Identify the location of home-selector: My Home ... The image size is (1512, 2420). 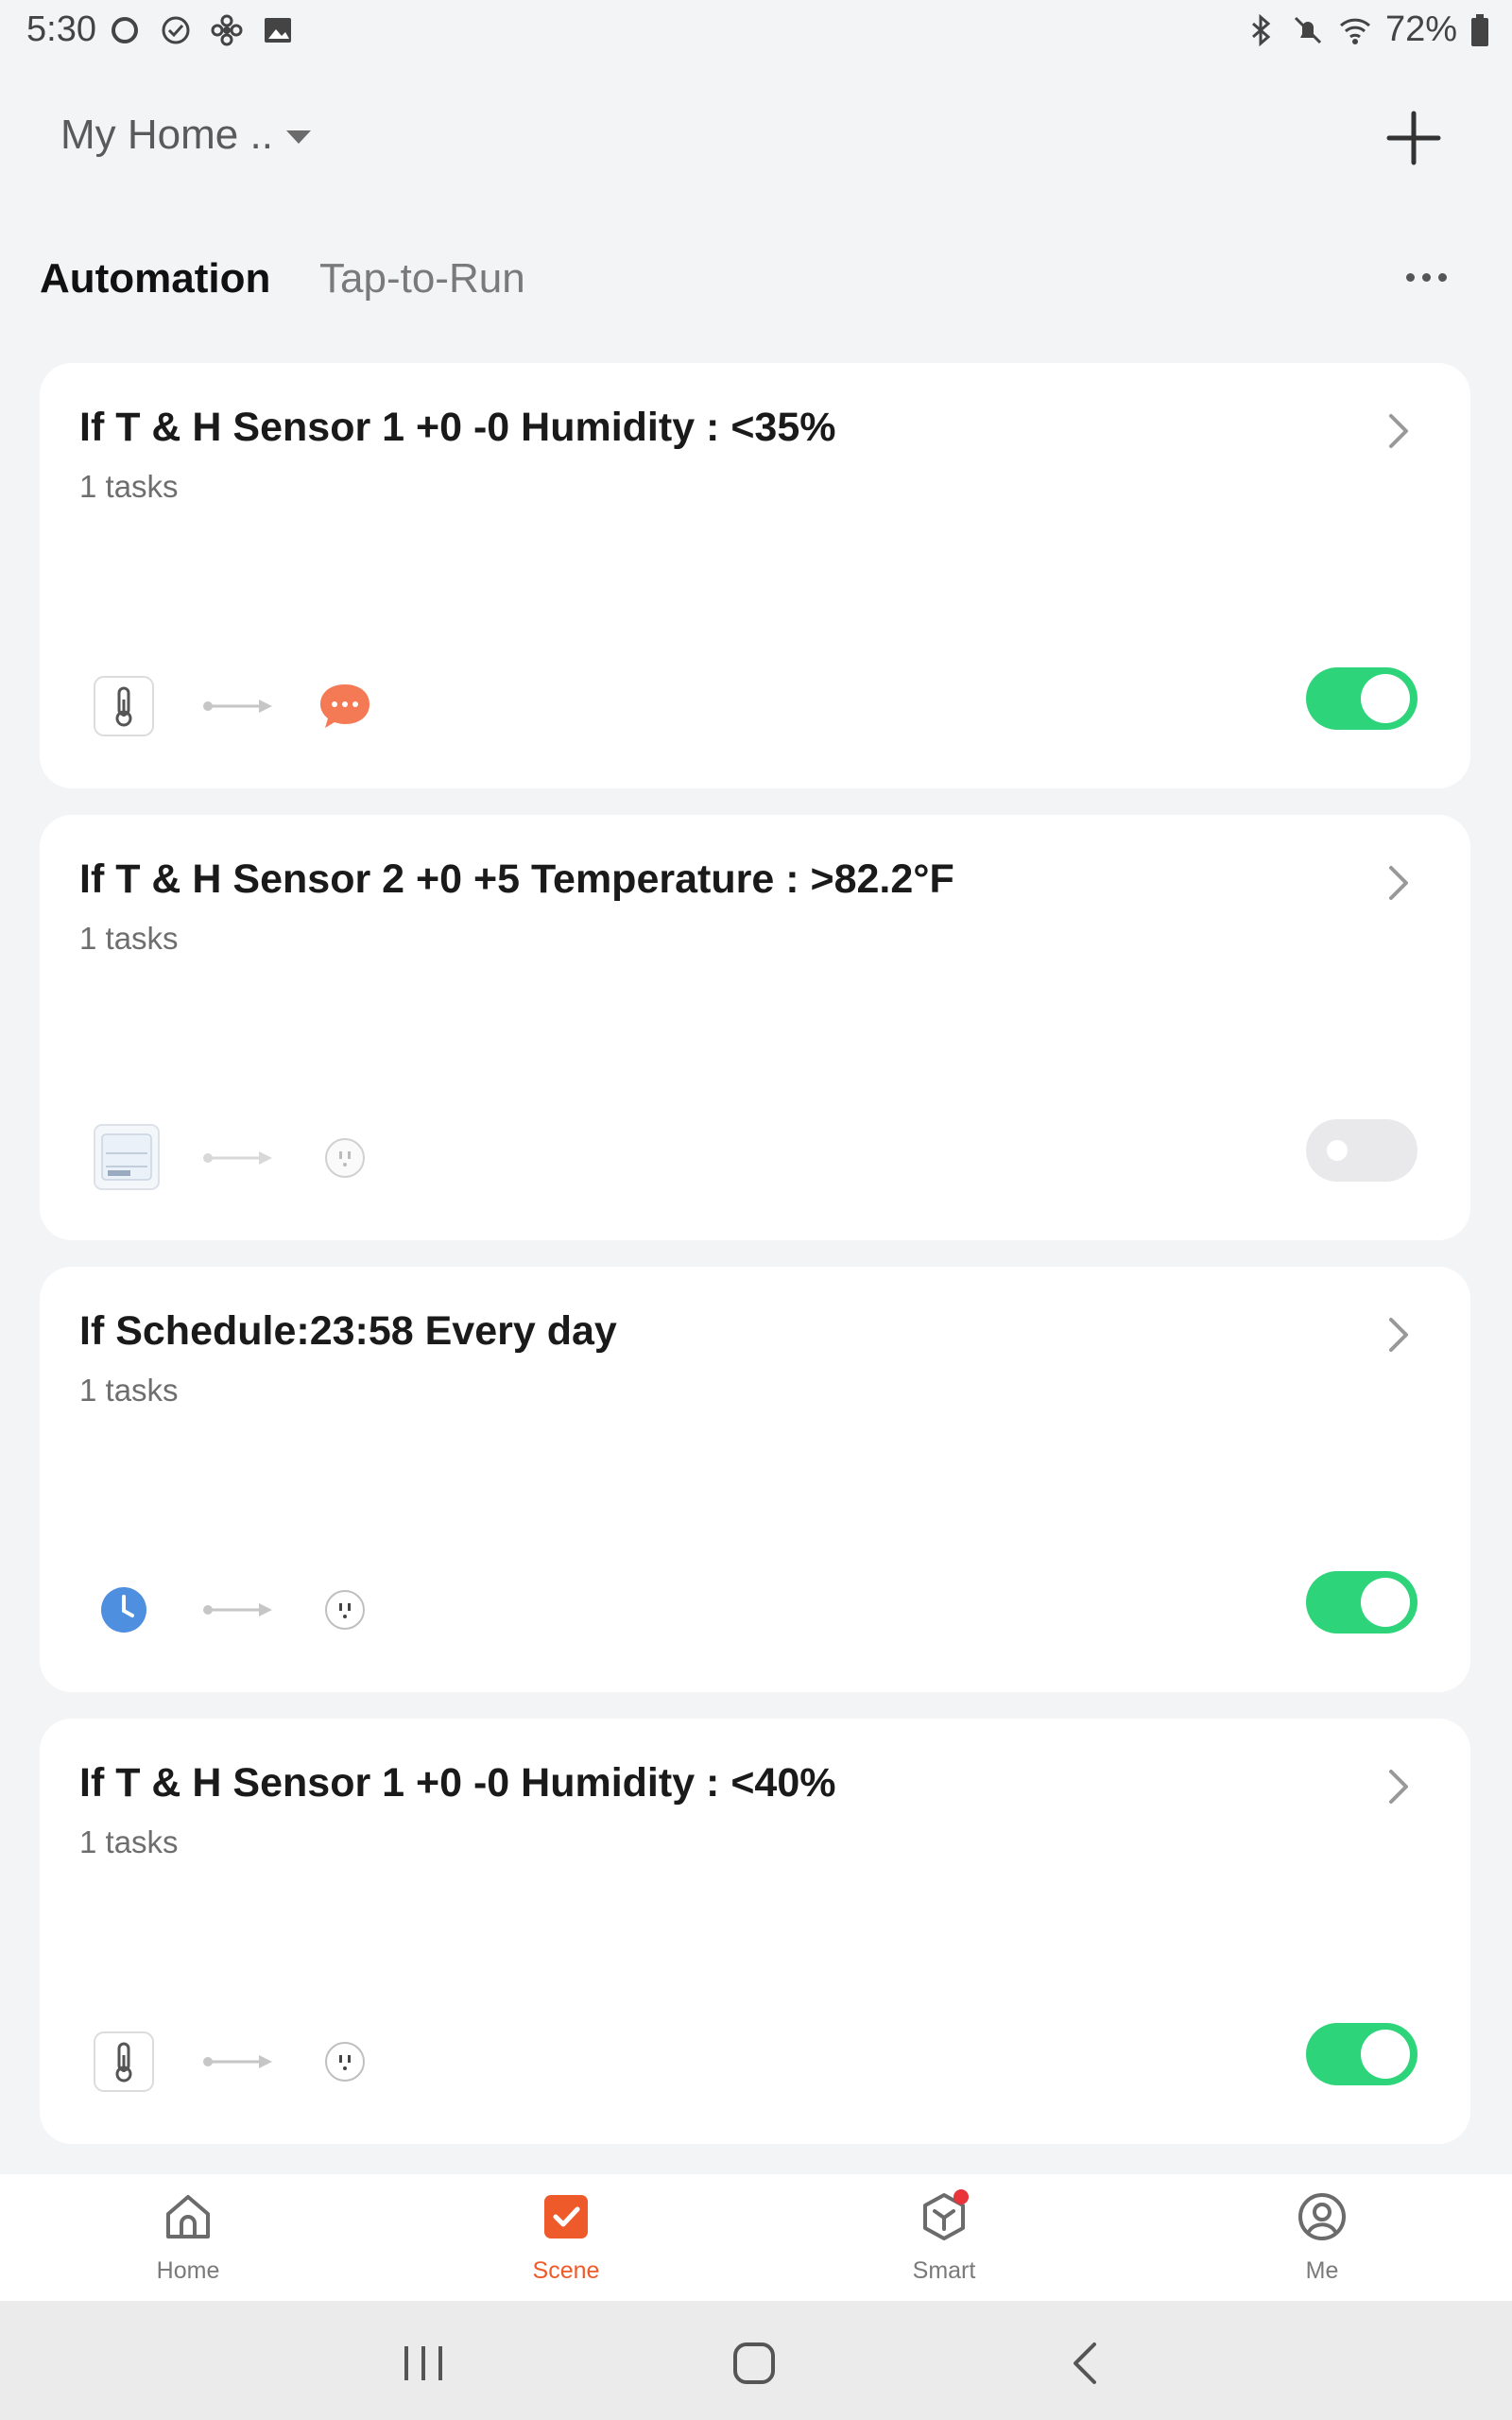
(185, 135).